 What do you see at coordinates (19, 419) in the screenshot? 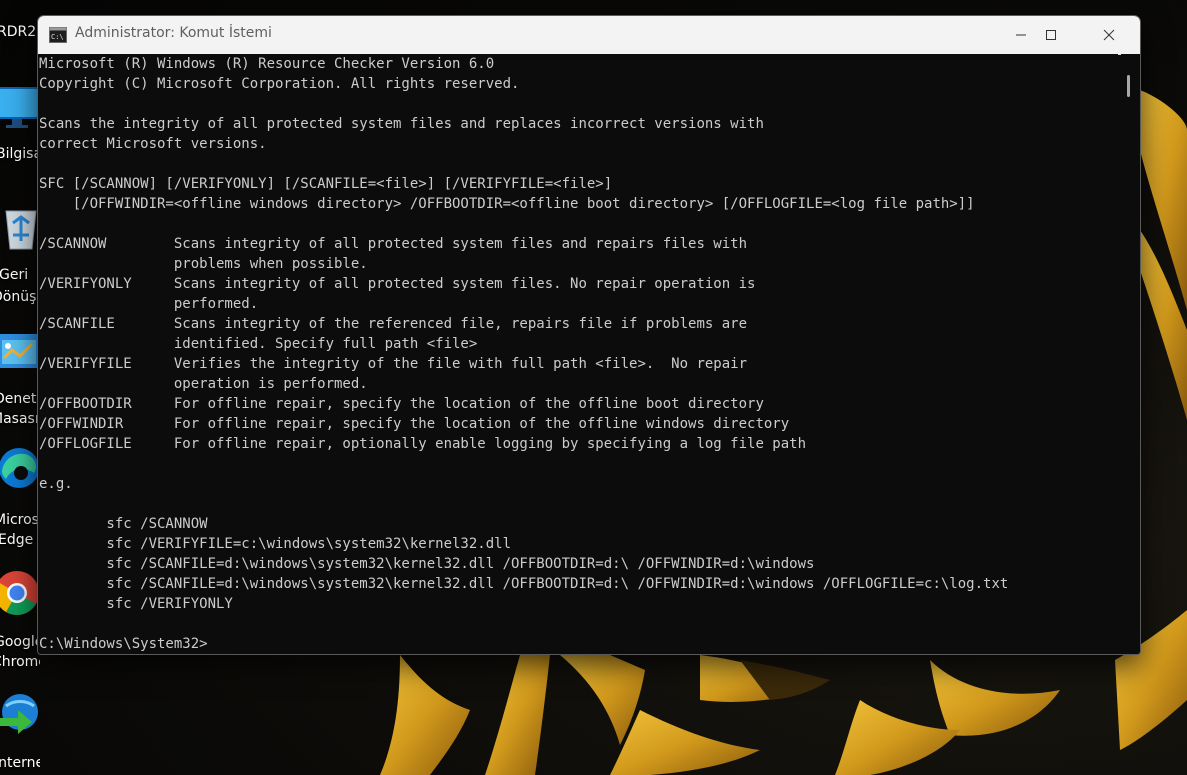
I see `desktop-icon-label: Masası` at bounding box center [19, 419].